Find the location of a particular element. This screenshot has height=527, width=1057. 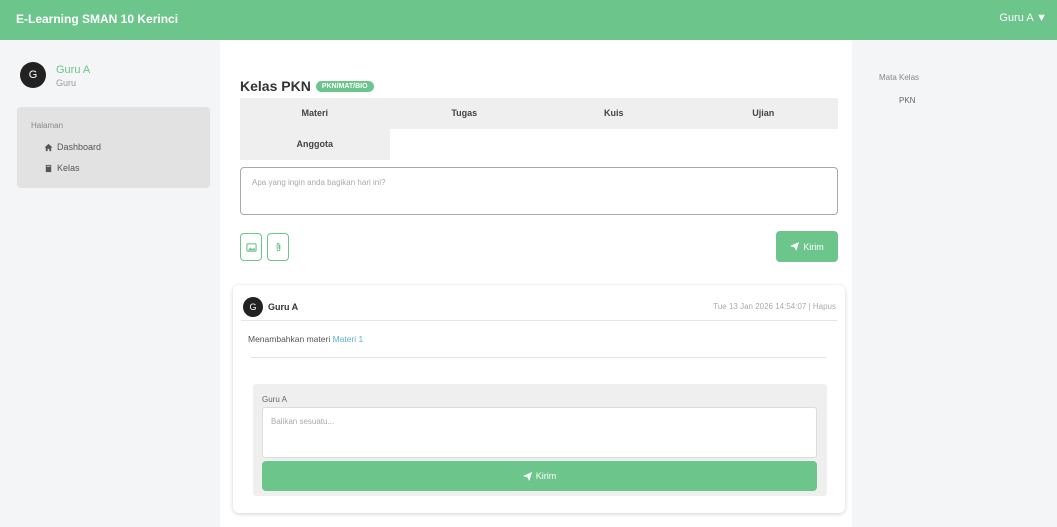

post-timestamp: Tue 13 Jan 2026 14:54:07 | Hapus is located at coordinates (774, 306).